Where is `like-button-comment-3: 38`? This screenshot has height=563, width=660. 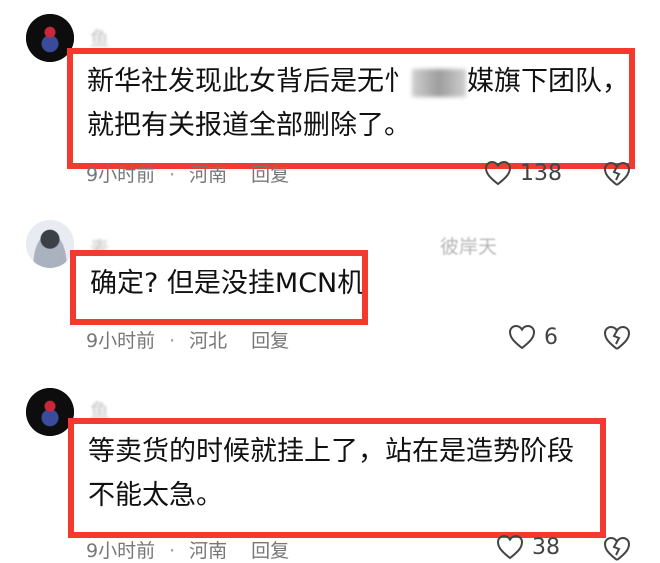
like-button-comment-3: 38 is located at coordinates (528, 547).